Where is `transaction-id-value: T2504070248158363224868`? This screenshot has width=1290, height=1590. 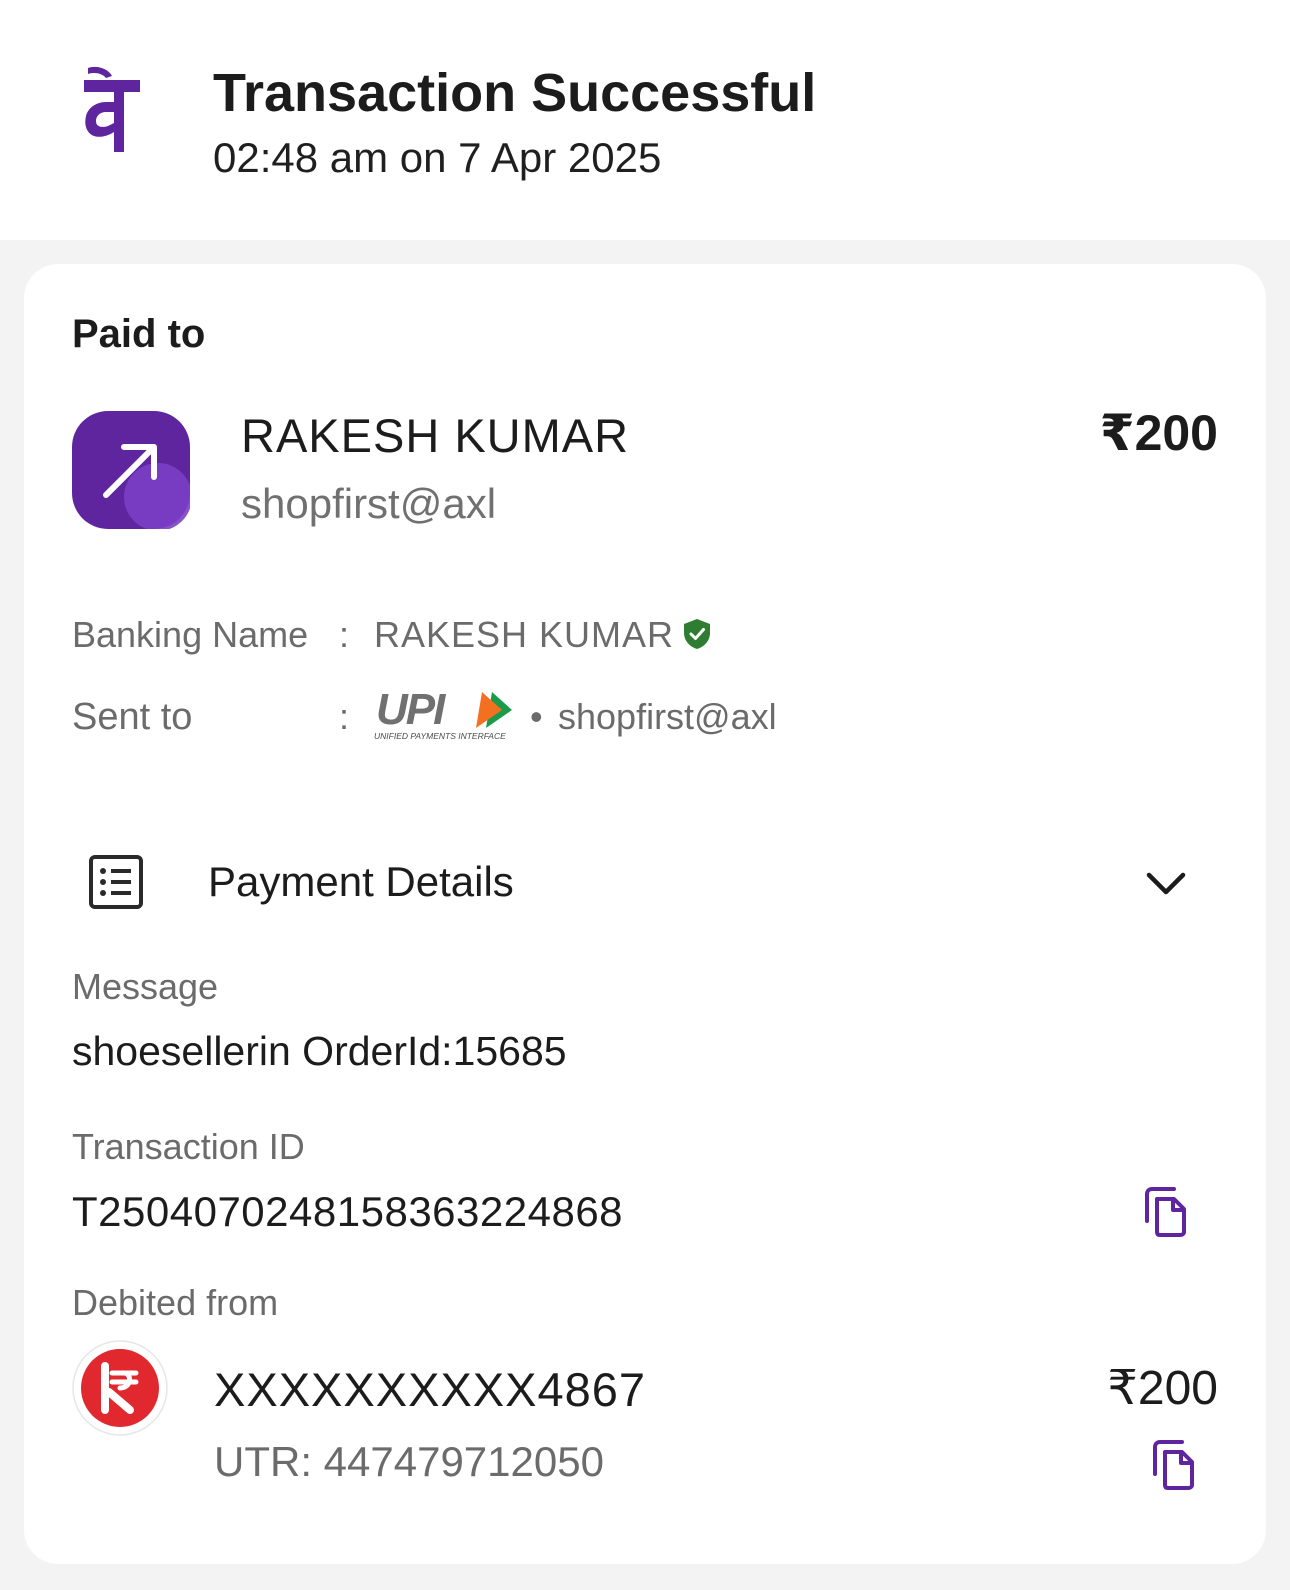 transaction-id-value: T2504070248158363224868 is located at coordinates (348, 1211).